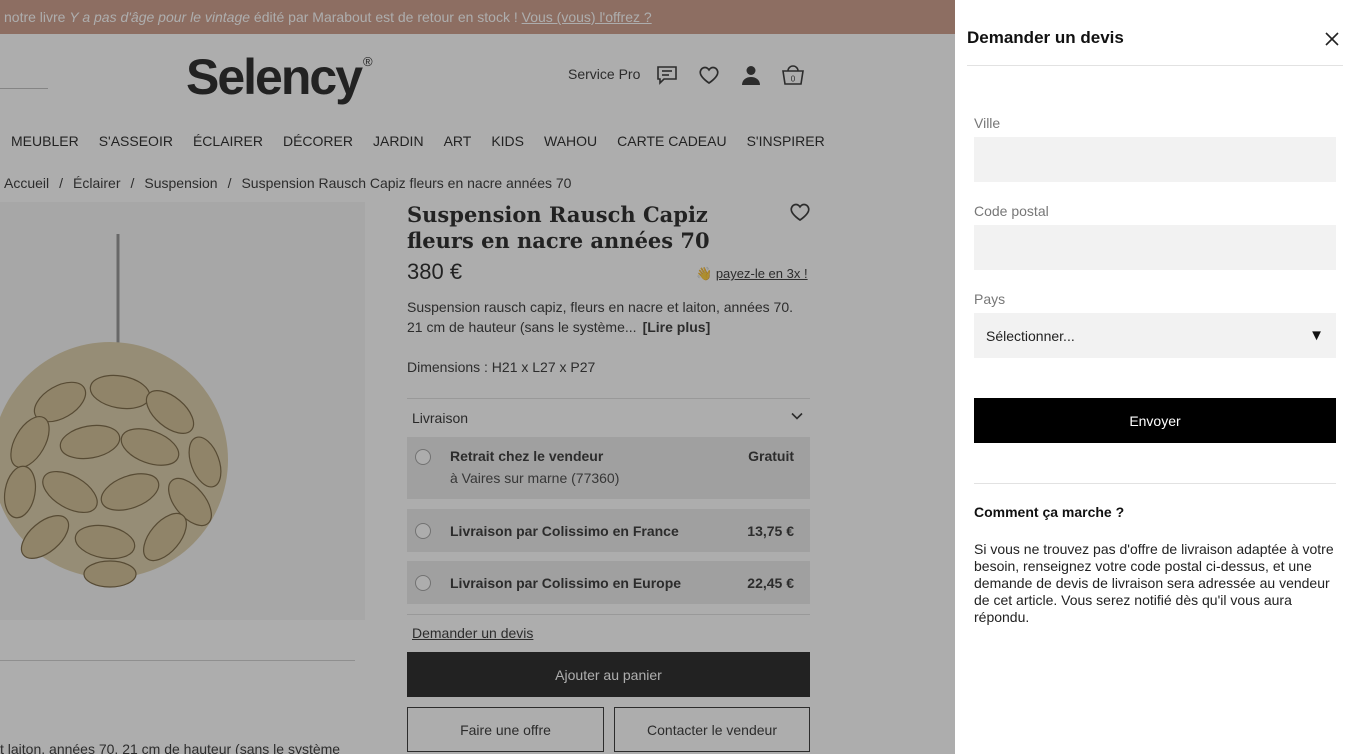  What do you see at coordinates (987, 123) in the screenshot?
I see `city-label: Ville` at bounding box center [987, 123].